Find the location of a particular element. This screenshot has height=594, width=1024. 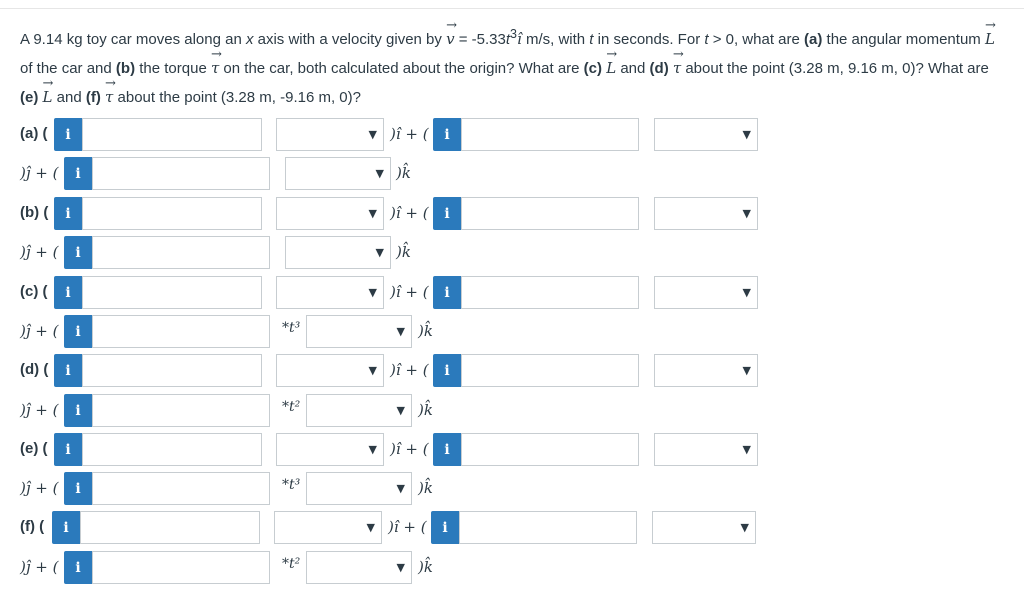

c-z-coeff-input is located at coordinates (181, 331).